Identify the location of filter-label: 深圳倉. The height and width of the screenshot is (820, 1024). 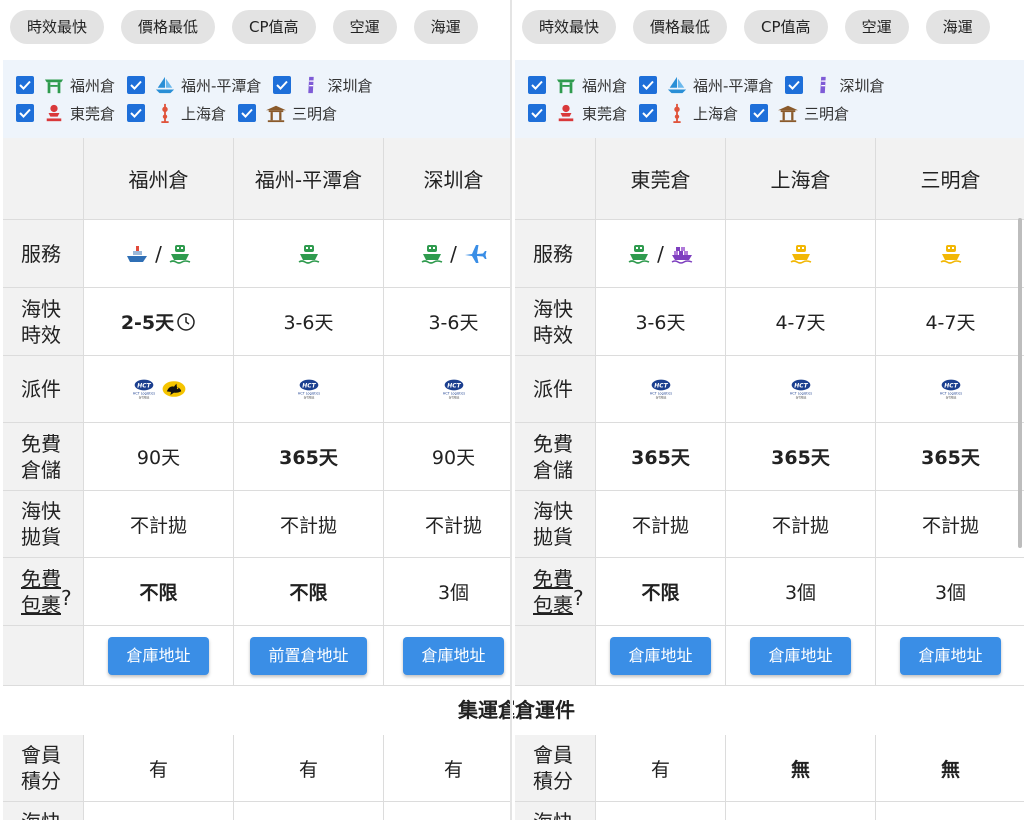
(350, 85).